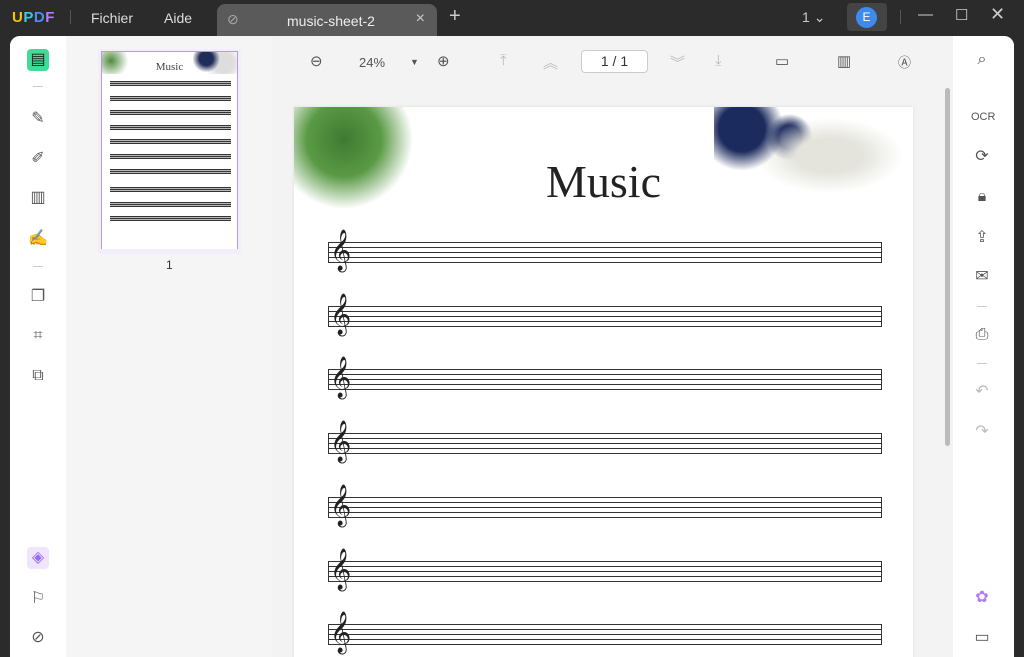 This screenshot has width=1024, height=657. What do you see at coordinates (38, 336) in the screenshot?
I see `crop-icon: ⌗` at bounding box center [38, 336].